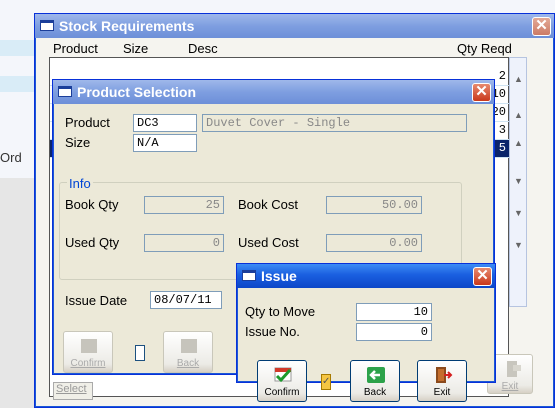  What do you see at coordinates (75, 48) in the screenshot?
I see `column-header-product: Product` at bounding box center [75, 48].